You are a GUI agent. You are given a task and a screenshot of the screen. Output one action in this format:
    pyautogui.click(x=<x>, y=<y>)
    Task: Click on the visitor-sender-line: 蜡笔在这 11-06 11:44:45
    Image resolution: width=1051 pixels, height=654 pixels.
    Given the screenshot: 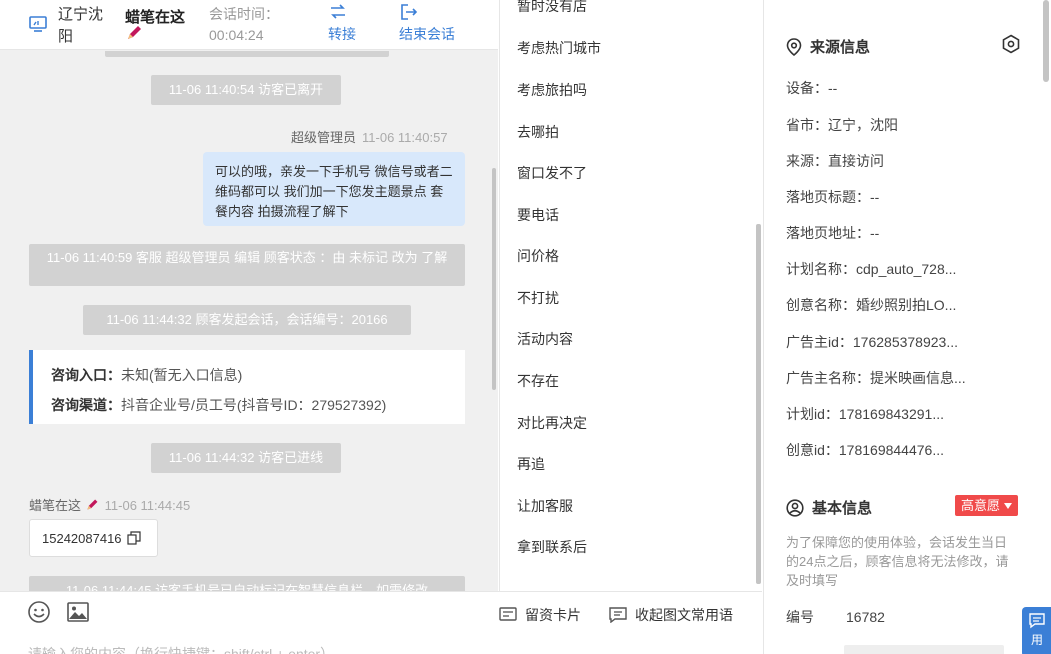 What is the action you would take?
    pyautogui.click(x=109, y=504)
    